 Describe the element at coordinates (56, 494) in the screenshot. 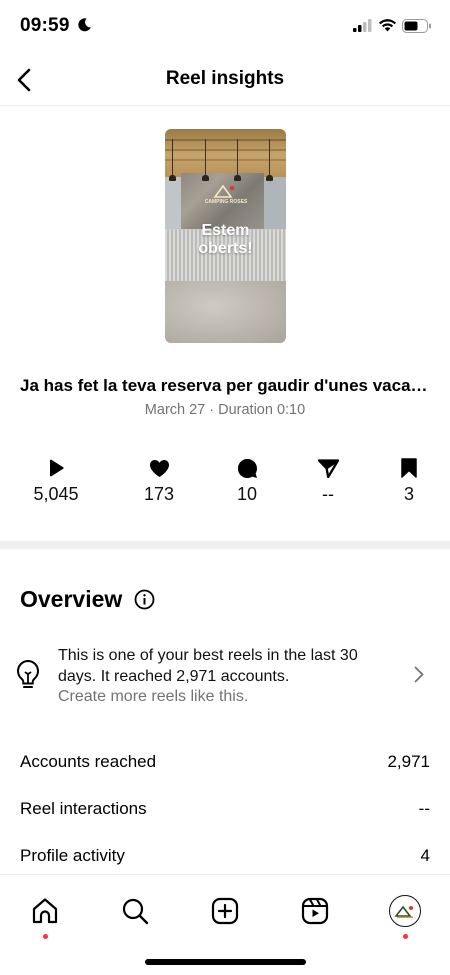

I see `plays-count: 5,045` at that location.